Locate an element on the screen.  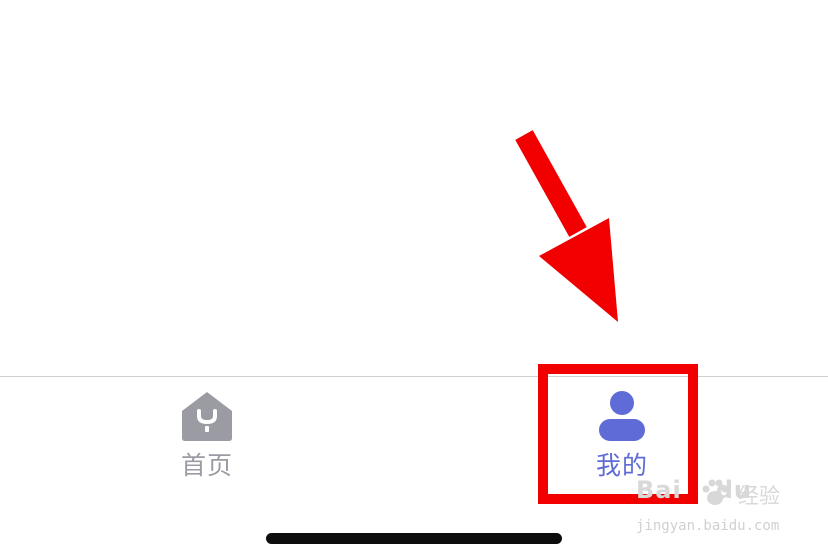
home-indicator is located at coordinates (414, 538).